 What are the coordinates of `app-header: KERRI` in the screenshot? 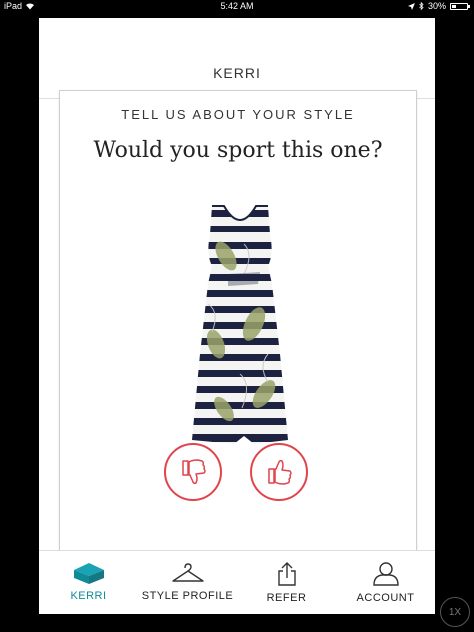 It's located at (237, 58).